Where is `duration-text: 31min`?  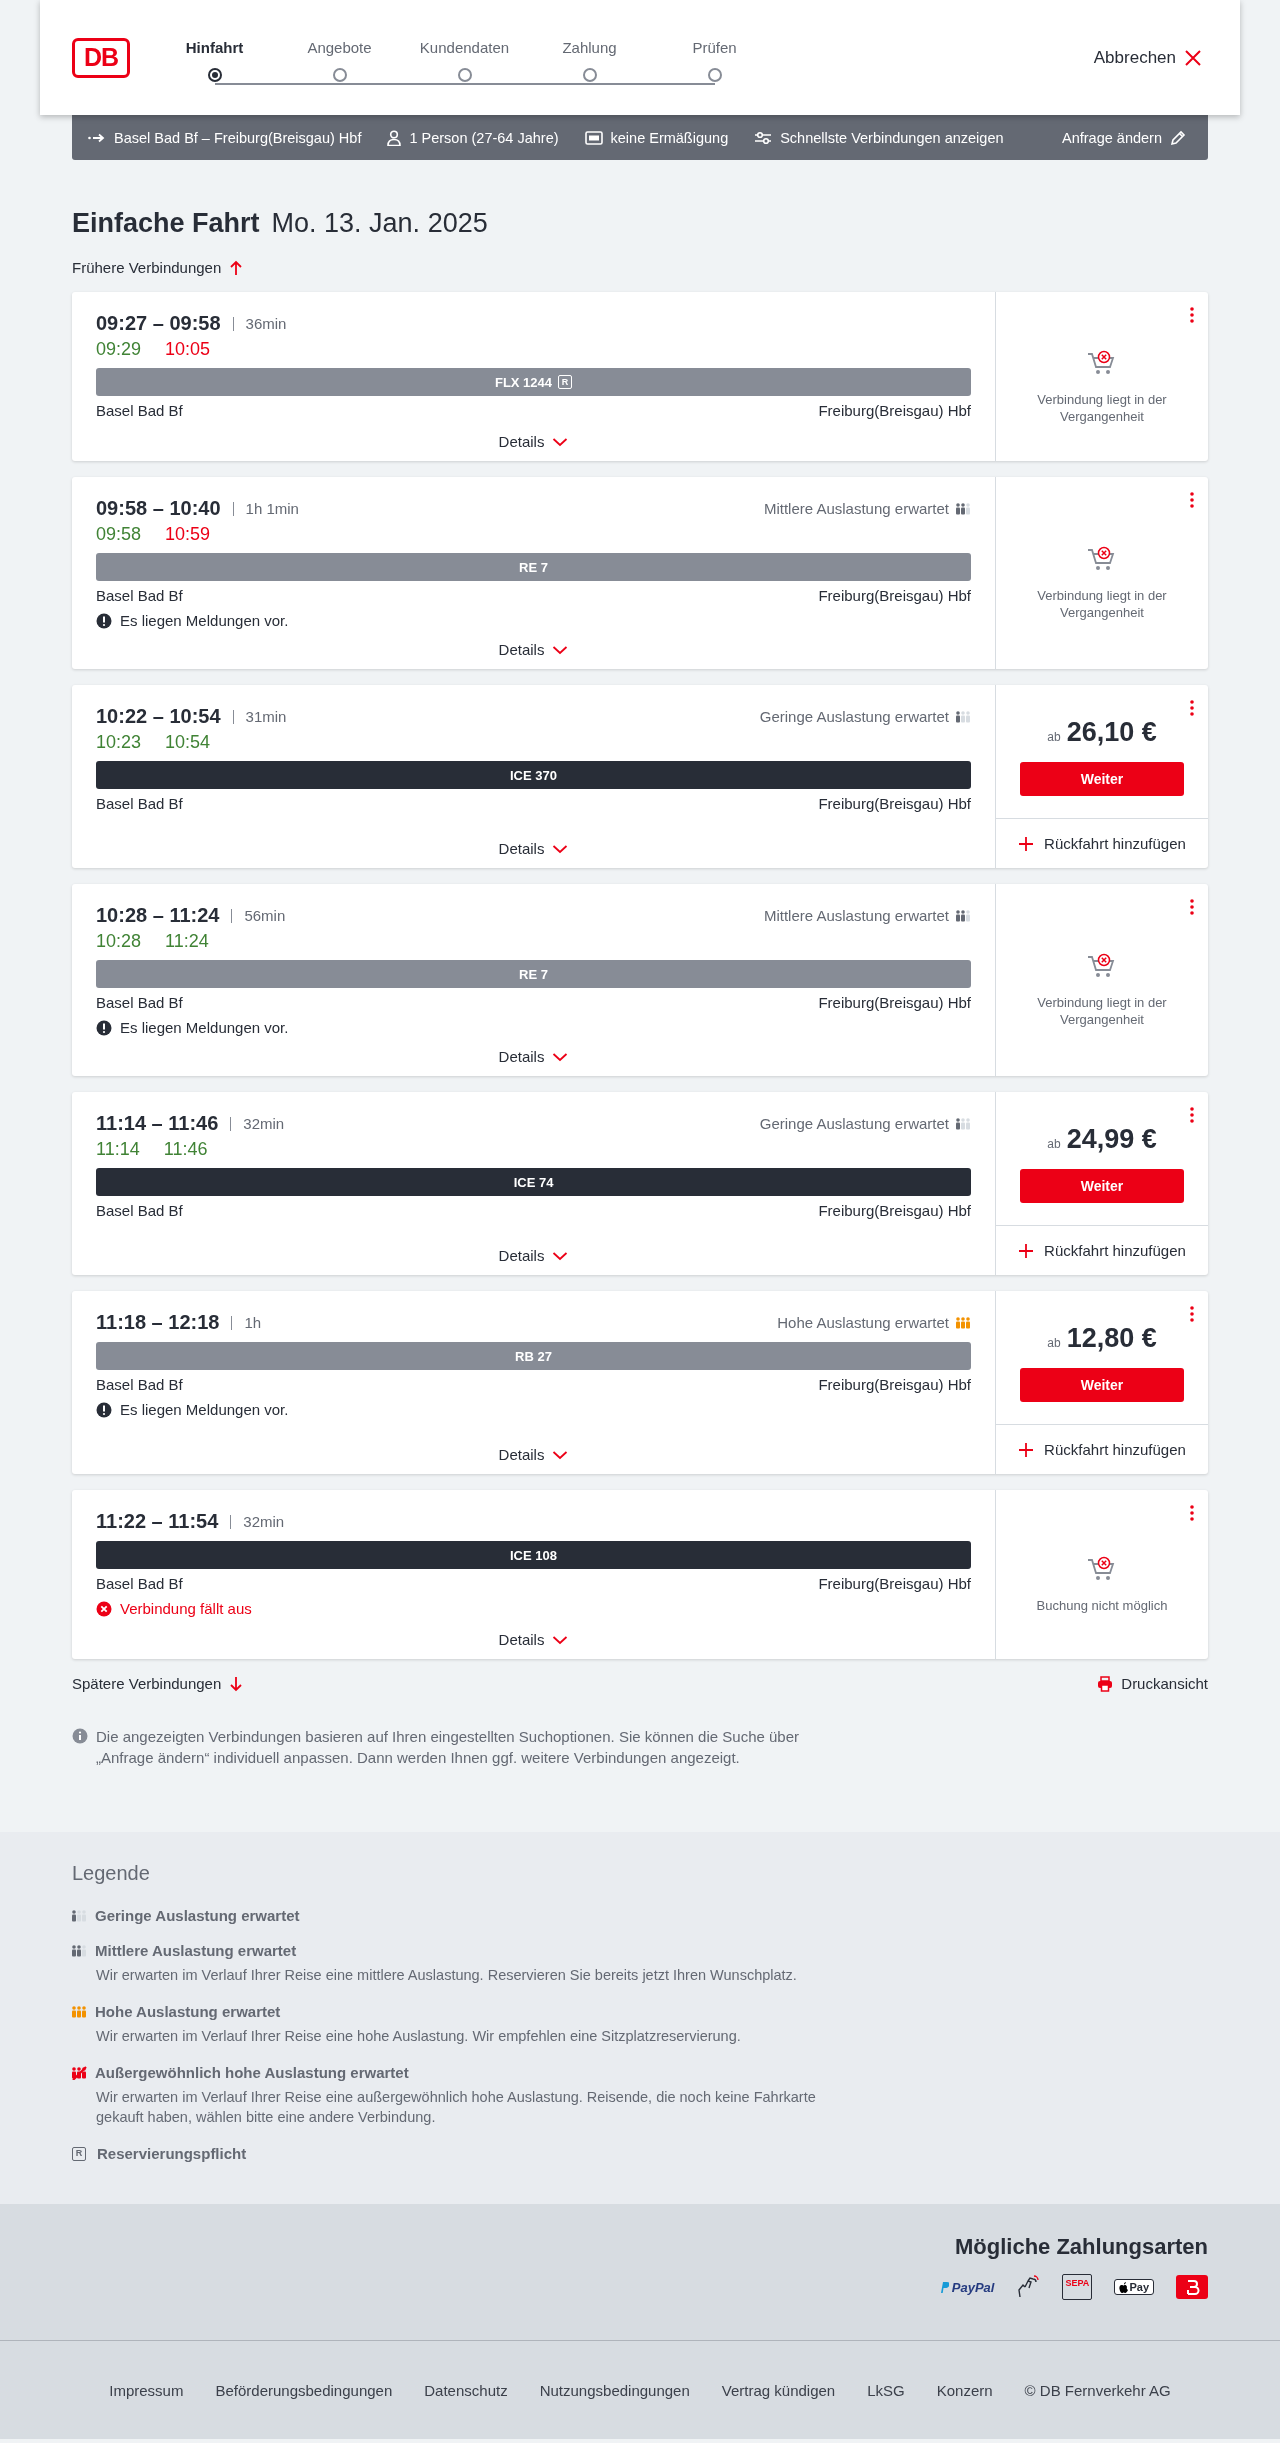
duration-text: 31min is located at coordinates (266, 716).